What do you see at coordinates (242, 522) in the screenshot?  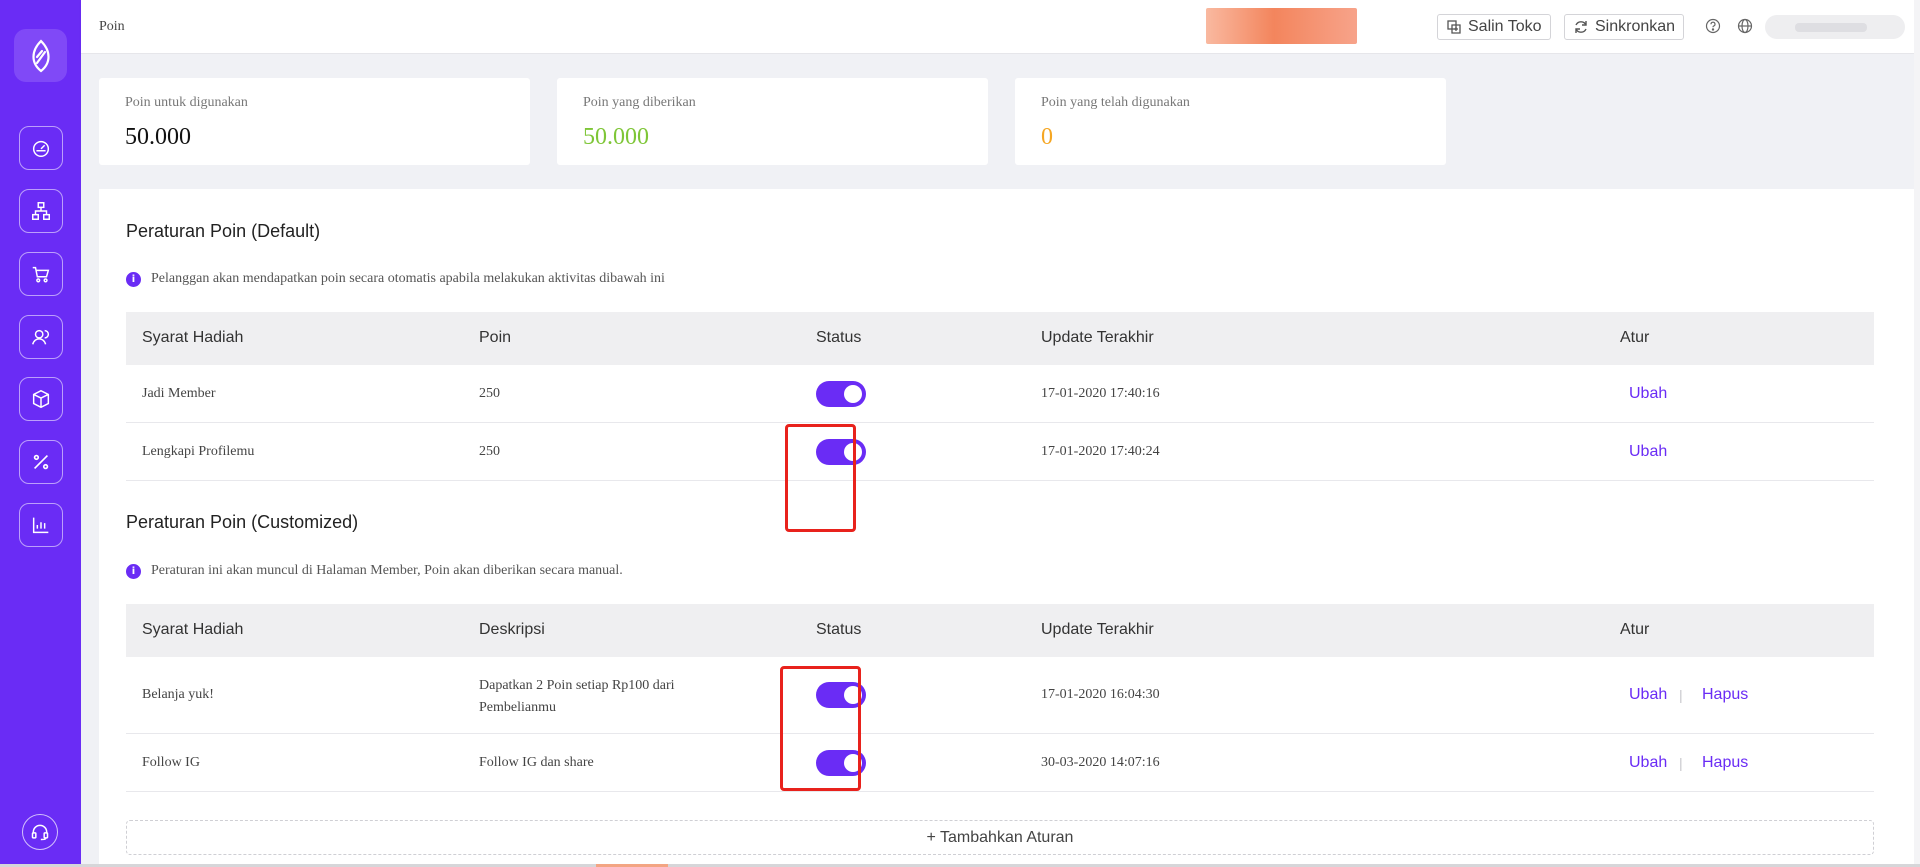 I see `custom-rules-title: Peraturan Poin (Customized)` at bounding box center [242, 522].